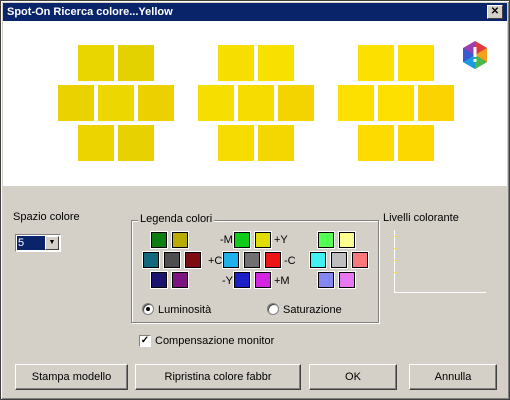  I want to click on color-space-label: Spazio colore, so click(46, 217).